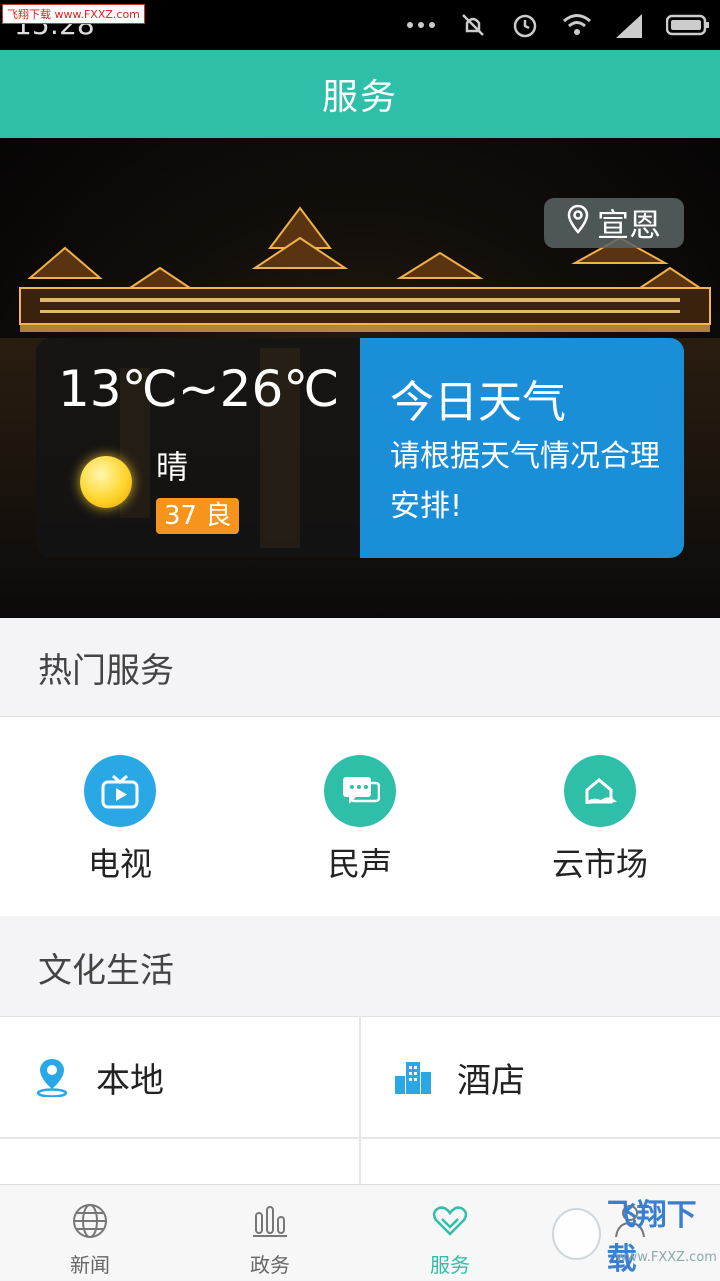  I want to click on service-cloud-market: 云市场, so click(600, 817).